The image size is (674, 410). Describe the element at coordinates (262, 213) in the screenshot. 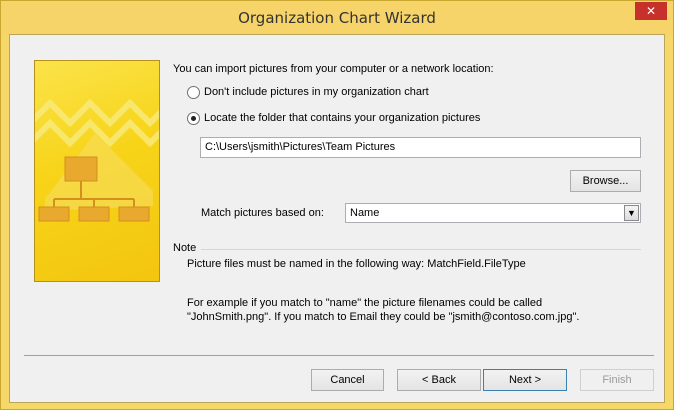

I see `match-label: Match pictures based on:` at that location.